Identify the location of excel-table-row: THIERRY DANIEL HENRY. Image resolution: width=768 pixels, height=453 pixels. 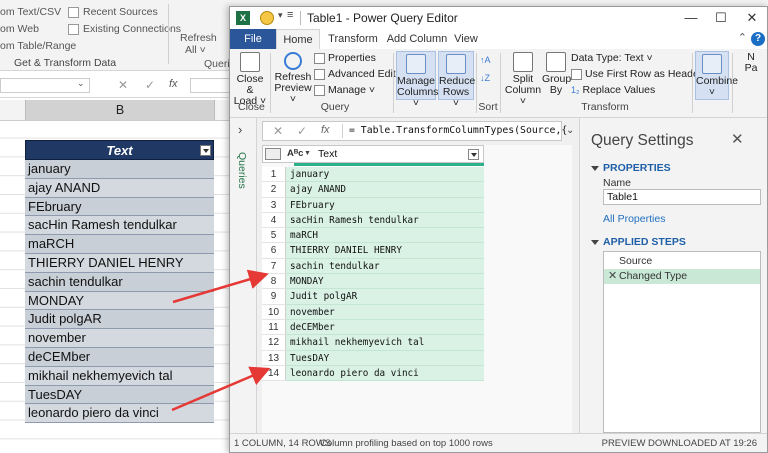
(119, 263).